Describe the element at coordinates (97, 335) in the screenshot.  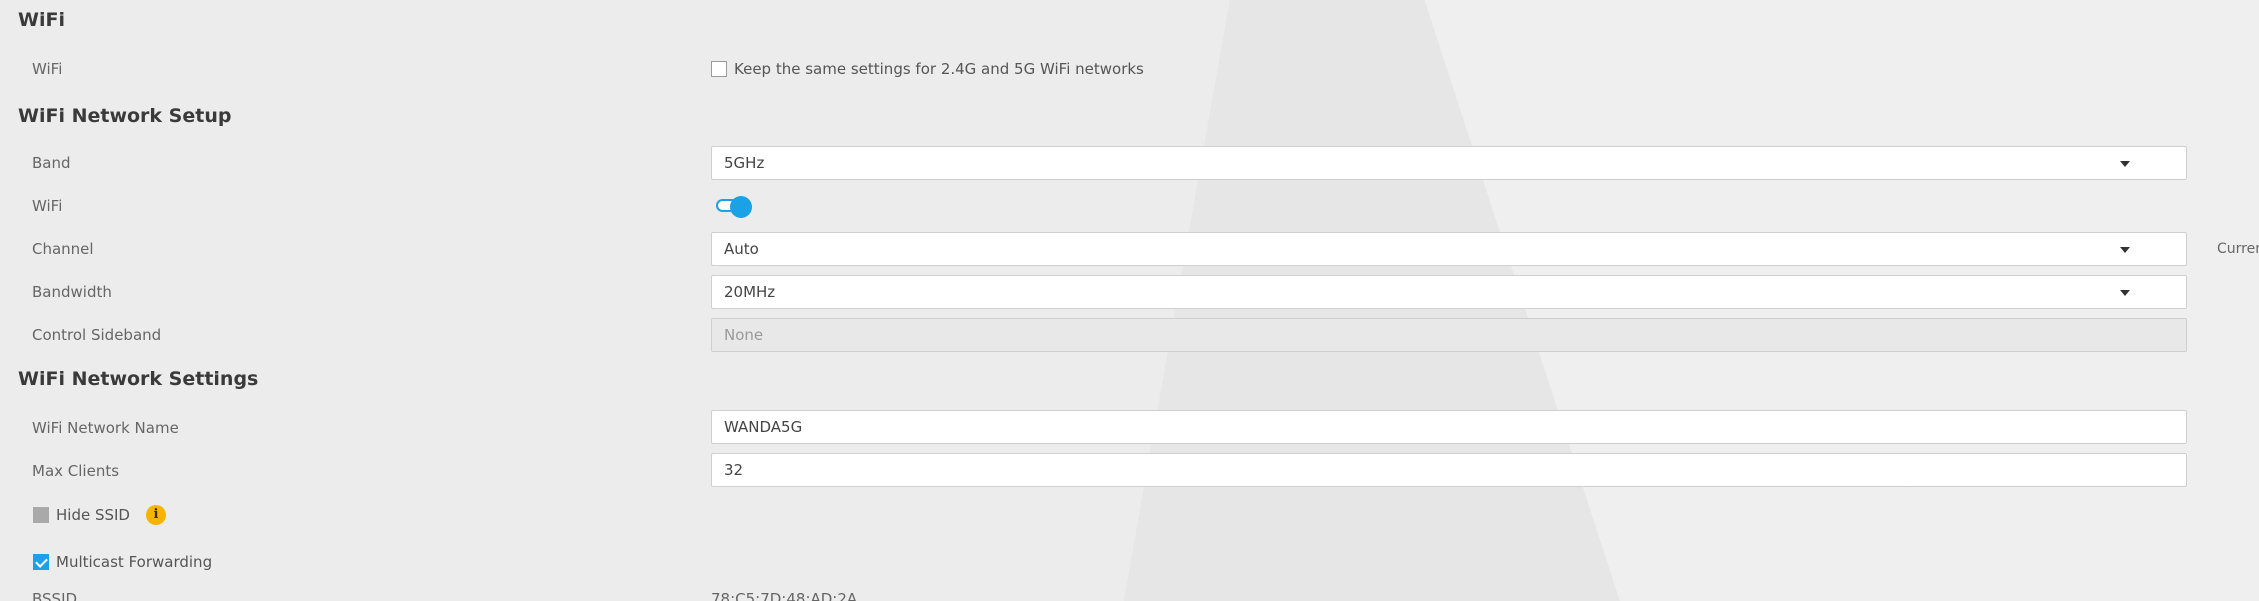
I see `sideband-label: Control Sideband` at that location.